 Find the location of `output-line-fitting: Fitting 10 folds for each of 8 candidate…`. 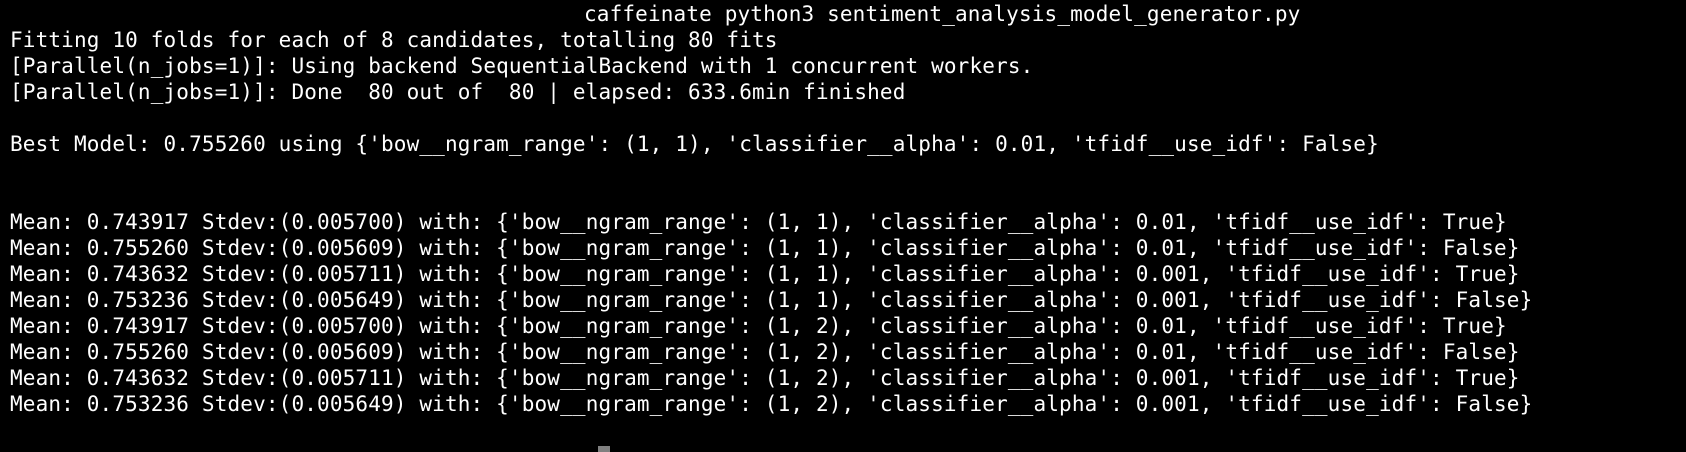

output-line-fitting: Fitting 10 folds for each of 8 candidate… is located at coordinates (394, 40).